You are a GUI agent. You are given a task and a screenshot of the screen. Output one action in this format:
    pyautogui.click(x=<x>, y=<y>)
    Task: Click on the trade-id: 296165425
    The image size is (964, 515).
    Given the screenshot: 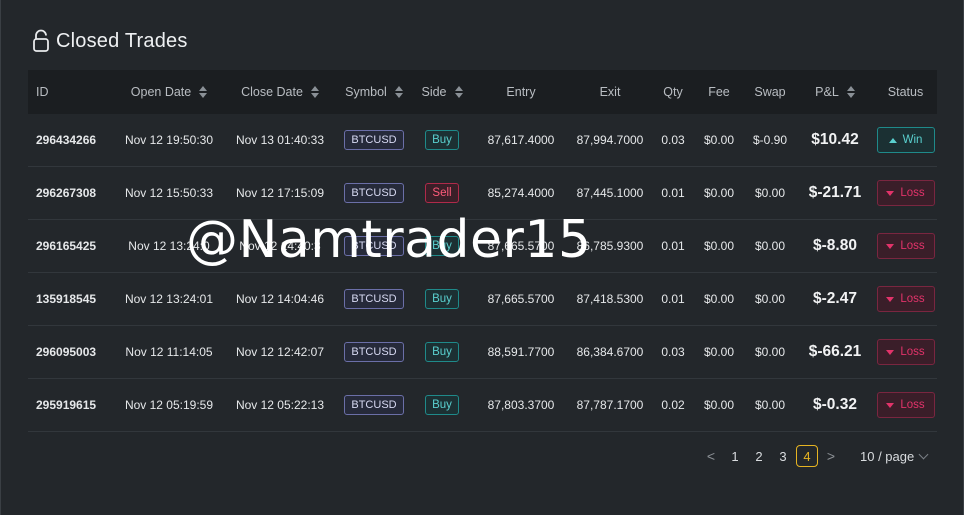 What is the action you would take?
    pyautogui.click(x=66, y=246)
    